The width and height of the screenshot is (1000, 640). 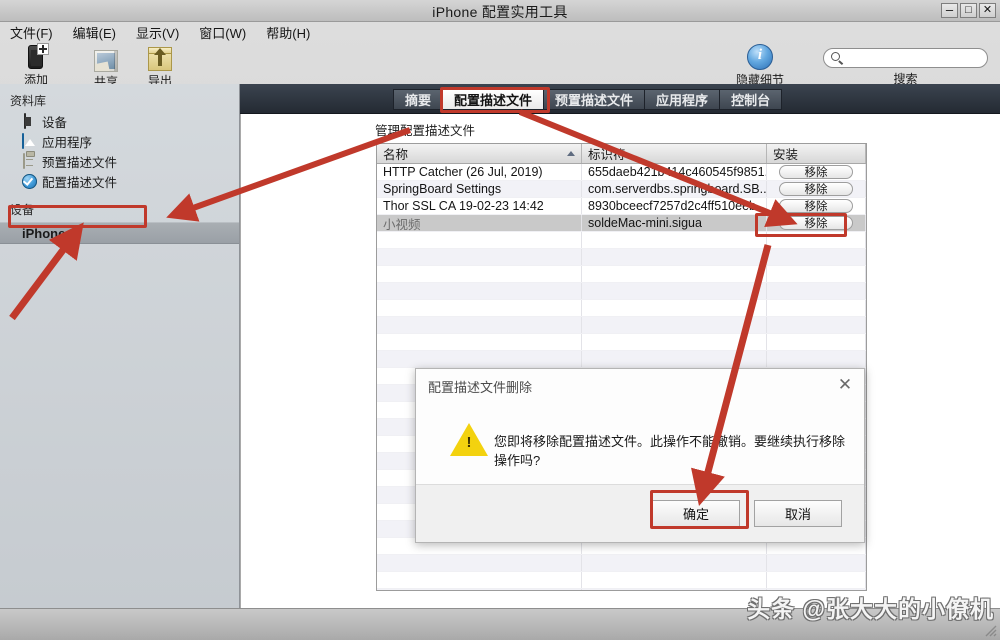 What do you see at coordinates (912, 58) in the screenshot?
I see `search-input` at bounding box center [912, 58].